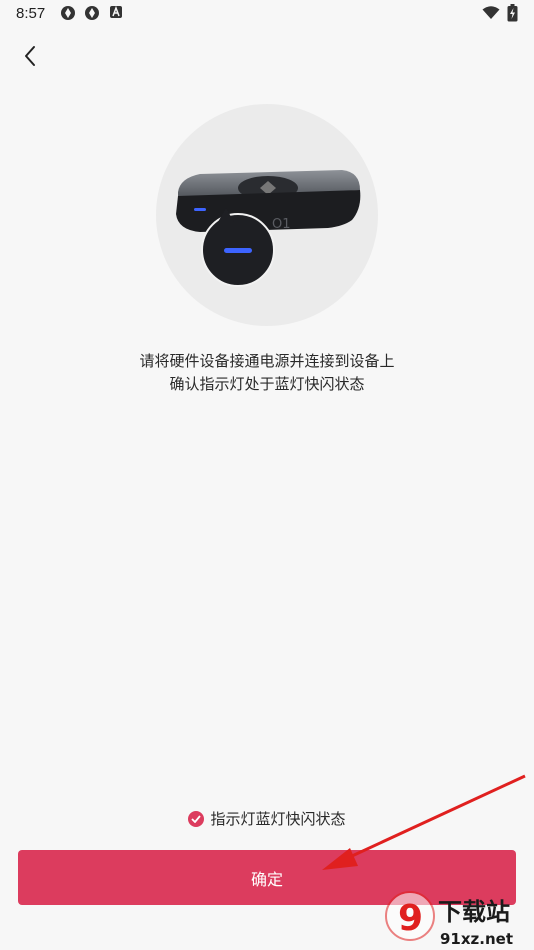  Describe the element at coordinates (116, 11) in the screenshot. I see `a-notification-icon` at that location.